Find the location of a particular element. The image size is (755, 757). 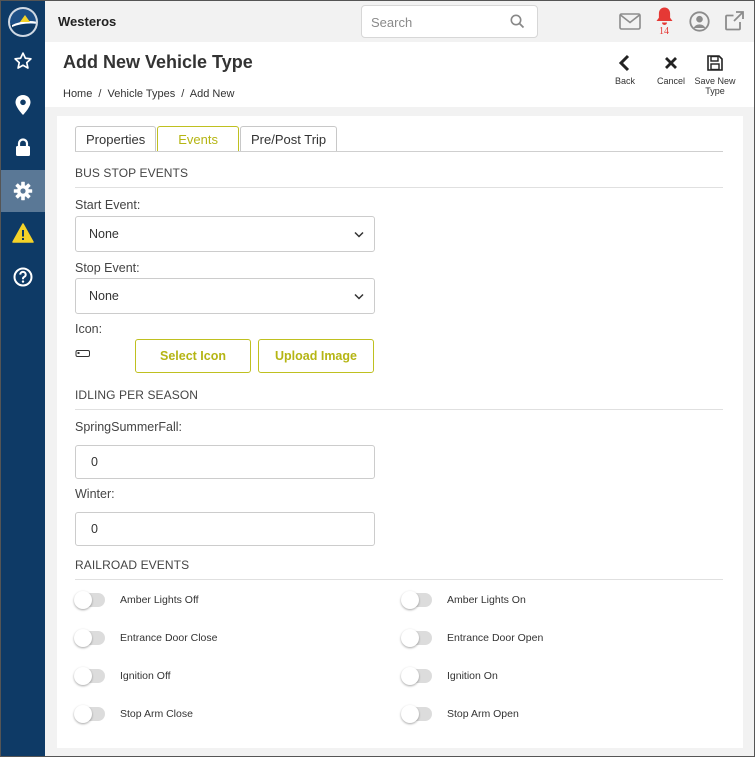

cancel-label: Cancel is located at coordinates (670, 81).